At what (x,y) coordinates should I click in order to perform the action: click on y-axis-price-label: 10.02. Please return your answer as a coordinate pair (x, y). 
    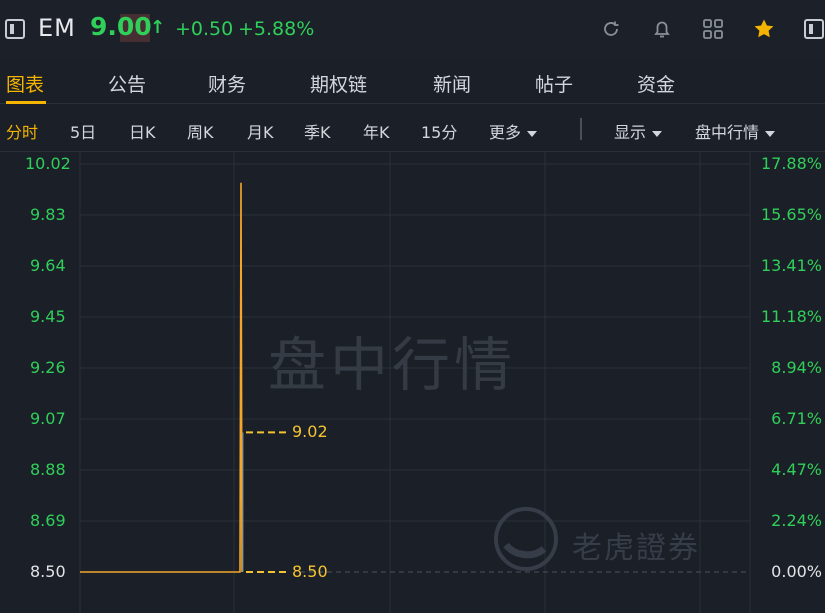
    Looking at the image, I should click on (48, 163).